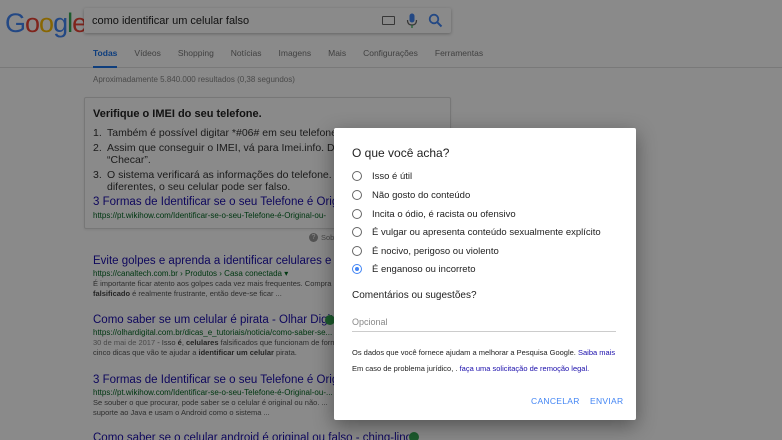 This screenshot has width=782, height=440. I want to click on comments-title: Comentários ou sugestões?, so click(414, 295).